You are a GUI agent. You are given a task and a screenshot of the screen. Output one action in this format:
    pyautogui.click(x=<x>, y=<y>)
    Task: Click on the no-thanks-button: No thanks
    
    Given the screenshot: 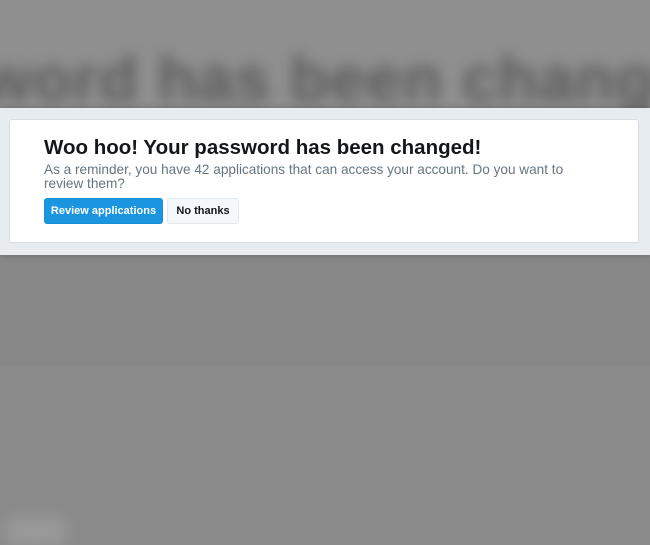 What is the action you would take?
    pyautogui.click(x=203, y=211)
    